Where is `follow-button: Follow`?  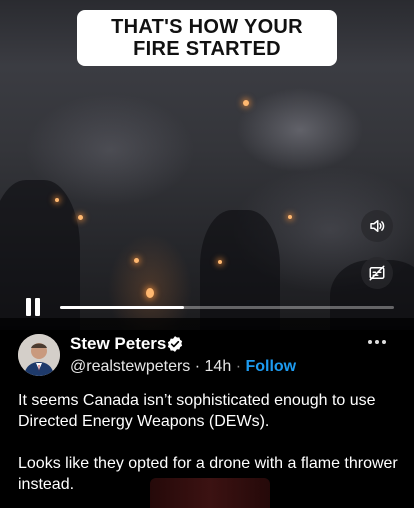 follow-button: Follow is located at coordinates (270, 366).